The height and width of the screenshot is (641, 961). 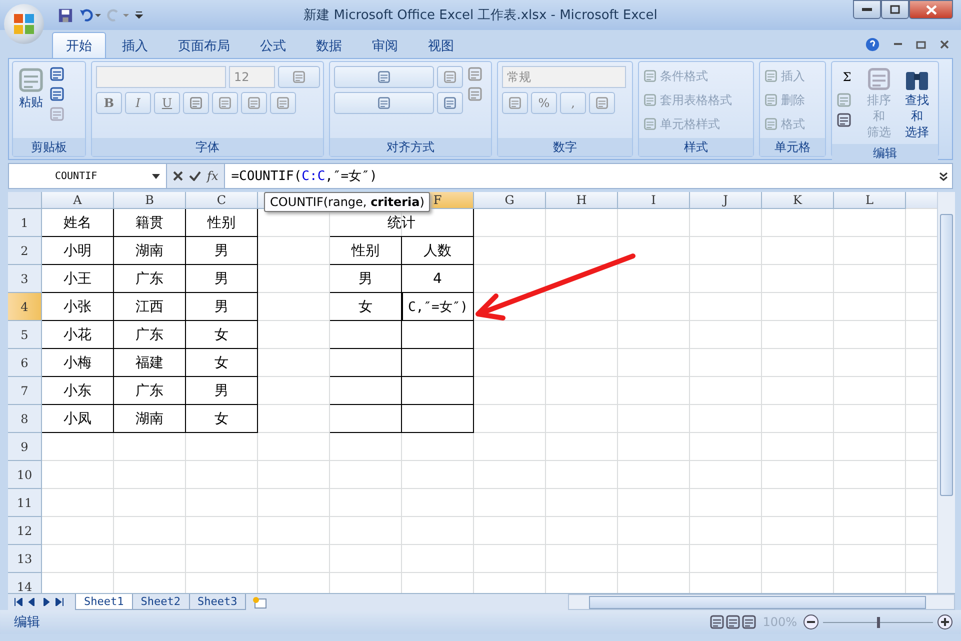 What do you see at coordinates (254, 103) in the screenshot?
I see `font-color-button` at bounding box center [254, 103].